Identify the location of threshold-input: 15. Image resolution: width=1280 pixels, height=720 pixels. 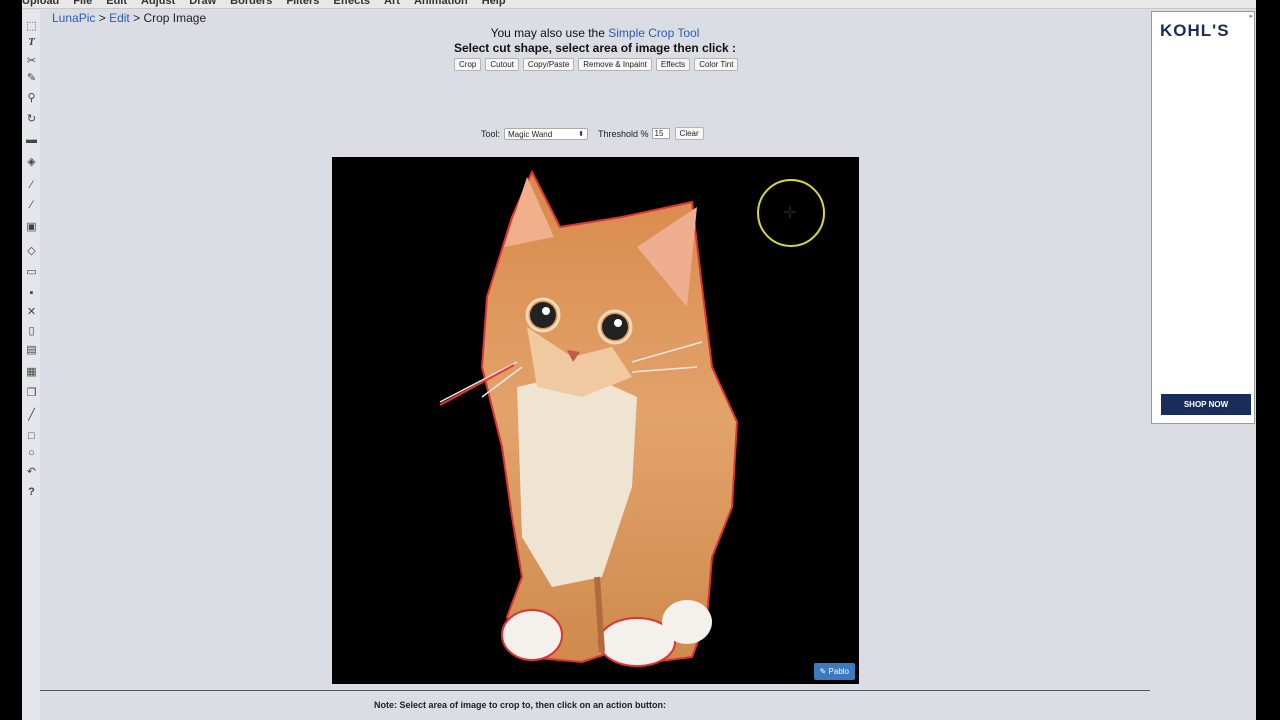
(660, 133).